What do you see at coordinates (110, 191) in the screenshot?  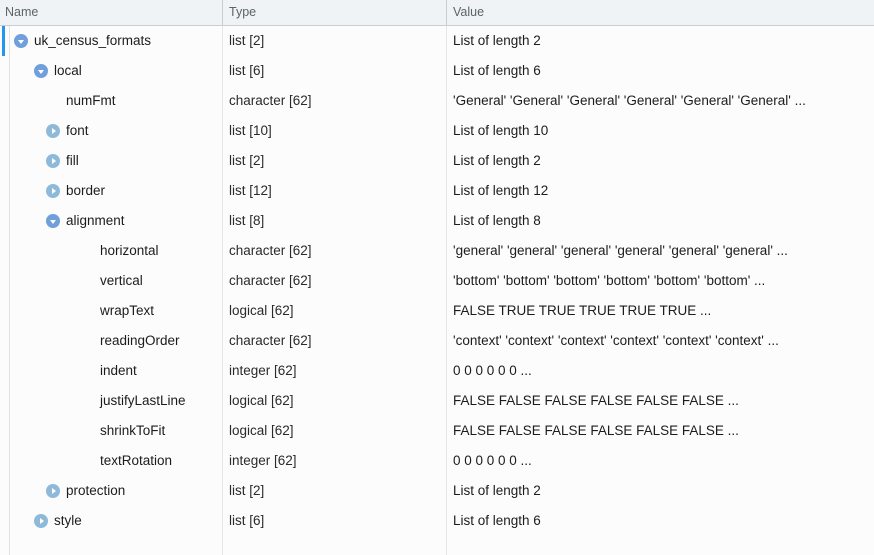 I see `tree-row-name-cell: border` at bounding box center [110, 191].